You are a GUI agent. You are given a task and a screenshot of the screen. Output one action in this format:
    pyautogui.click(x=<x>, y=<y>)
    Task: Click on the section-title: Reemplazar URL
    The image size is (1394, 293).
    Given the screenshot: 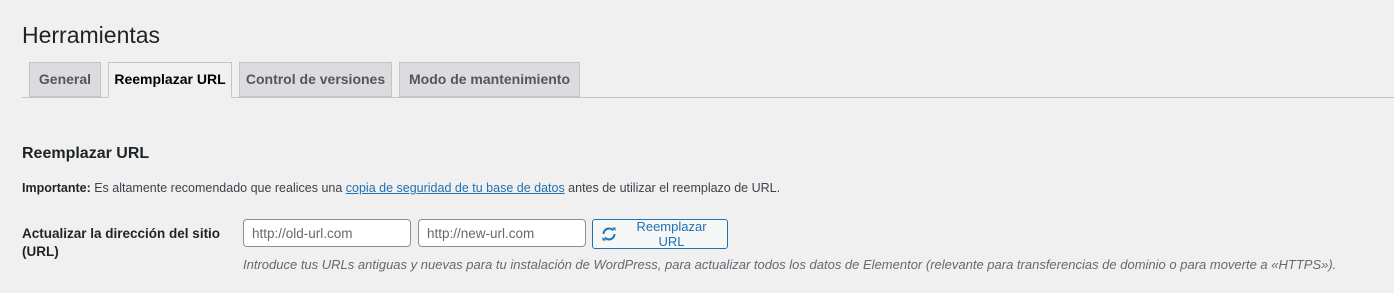 What is the action you would take?
    pyautogui.click(x=86, y=153)
    